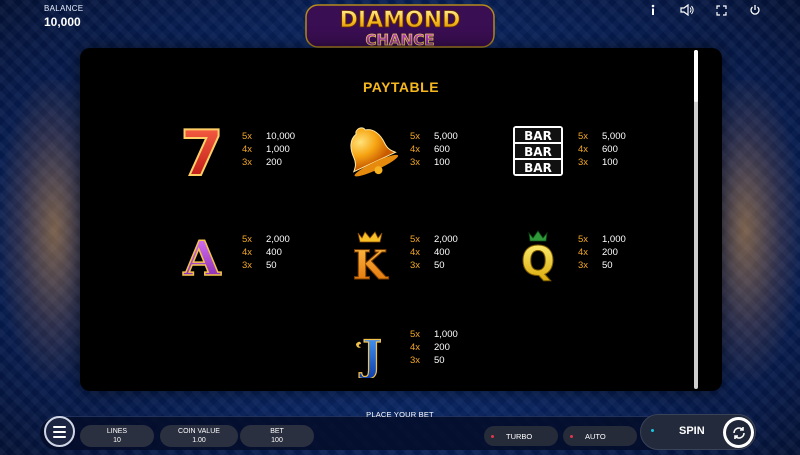 The height and width of the screenshot is (455, 800). I want to click on seven-symbol-icon: 7, so click(202, 153).